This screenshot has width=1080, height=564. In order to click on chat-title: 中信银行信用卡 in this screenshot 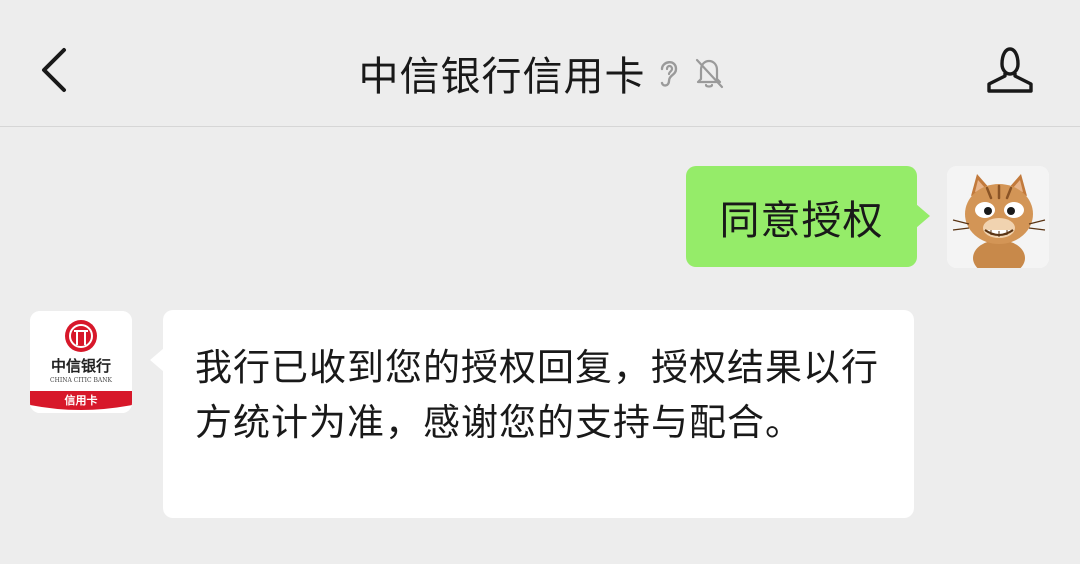, I will do `click(502, 77)`.